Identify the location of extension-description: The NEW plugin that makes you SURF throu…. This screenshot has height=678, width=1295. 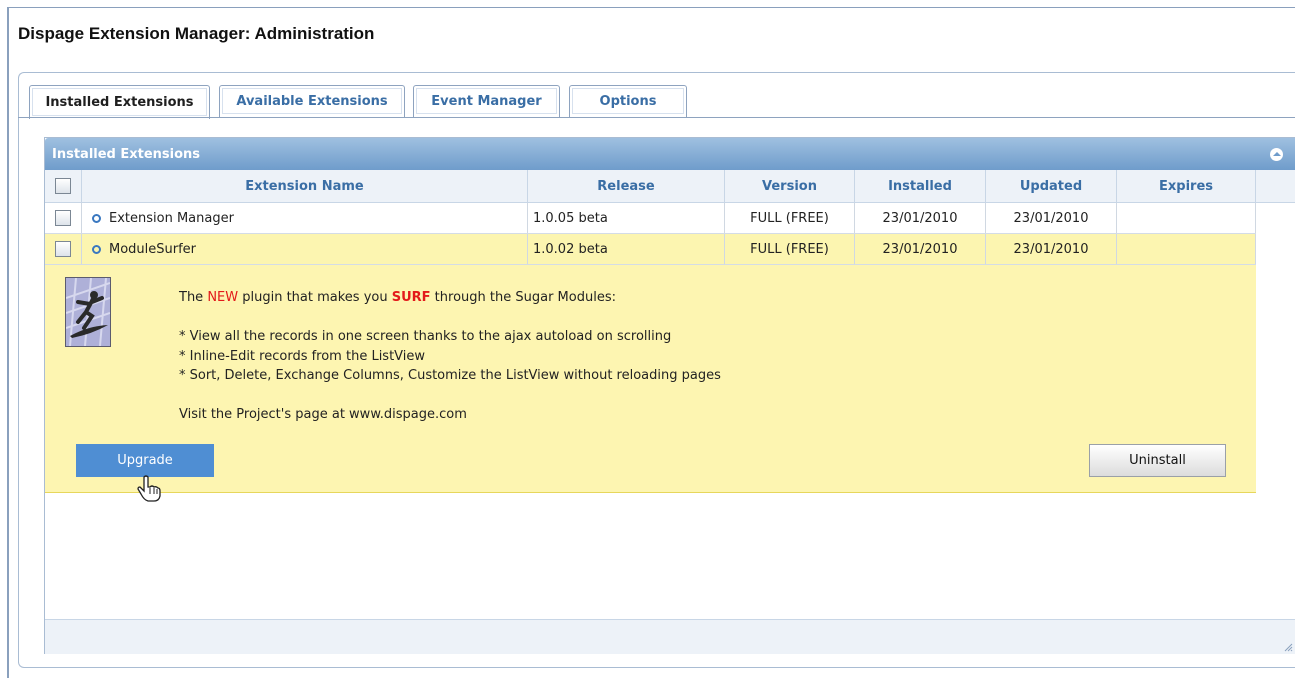
(450, 356).